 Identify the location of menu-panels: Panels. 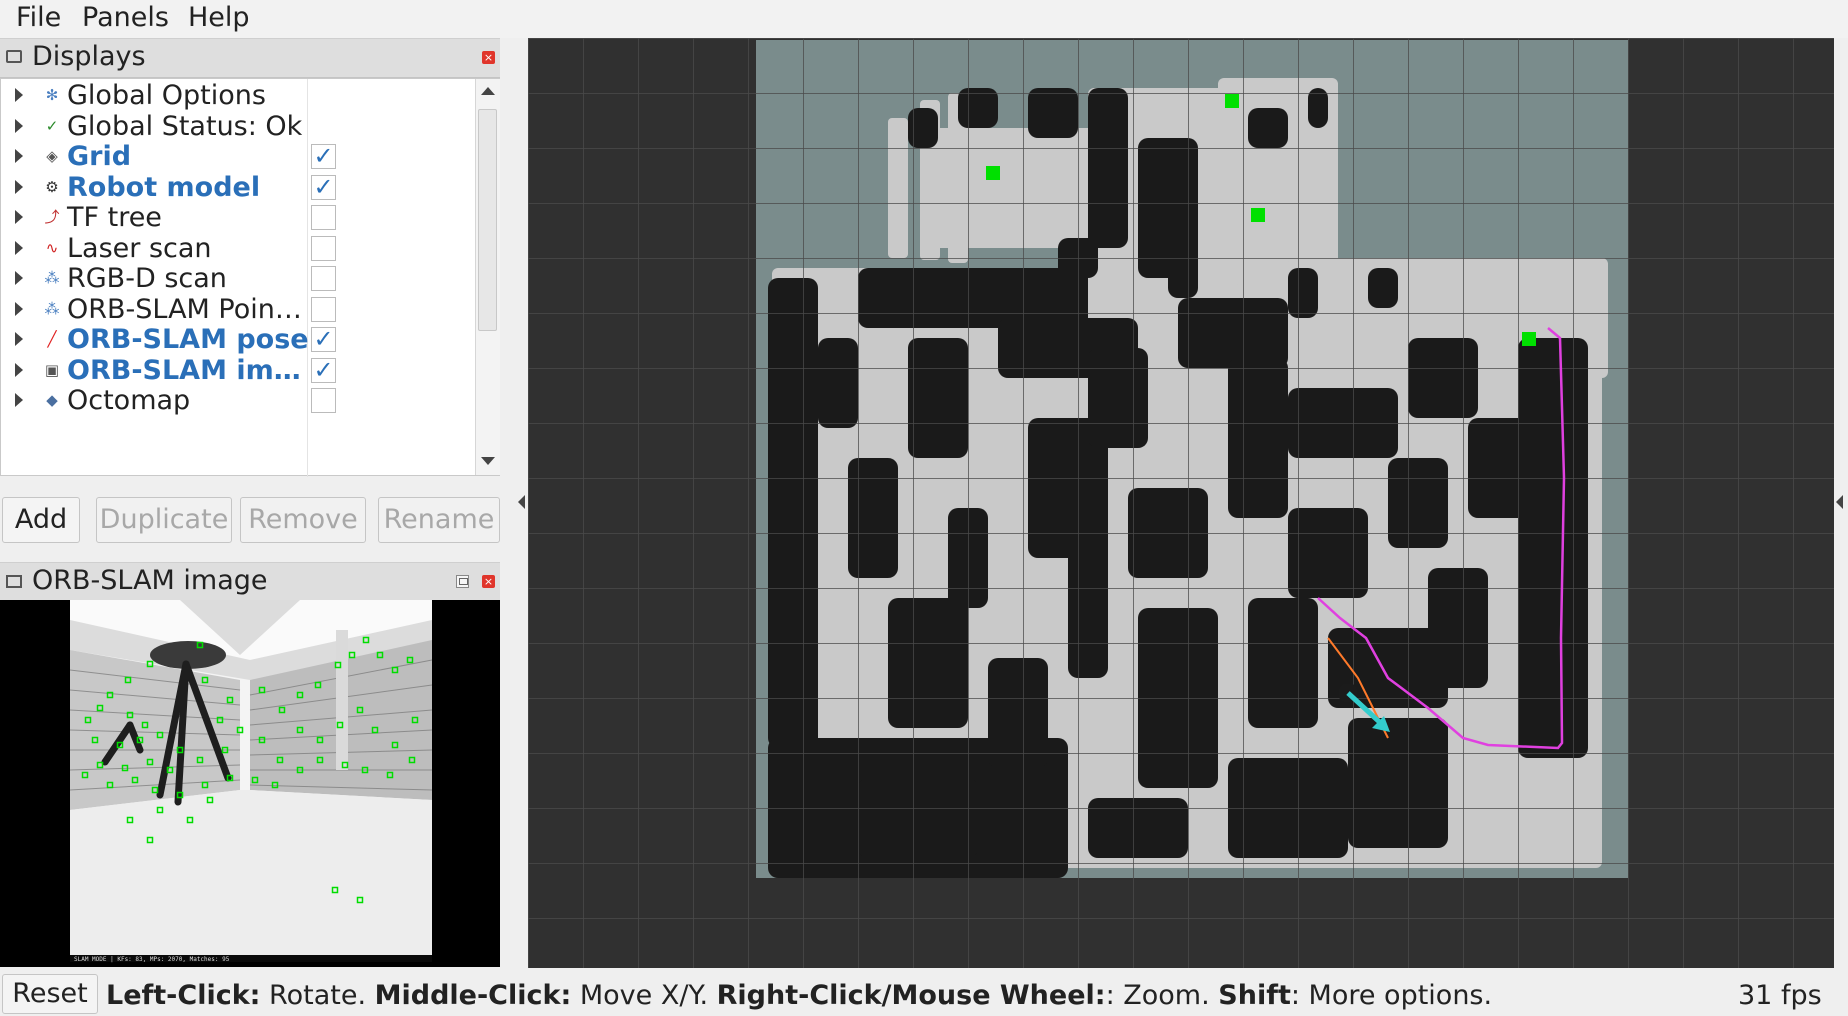
(125, 17).